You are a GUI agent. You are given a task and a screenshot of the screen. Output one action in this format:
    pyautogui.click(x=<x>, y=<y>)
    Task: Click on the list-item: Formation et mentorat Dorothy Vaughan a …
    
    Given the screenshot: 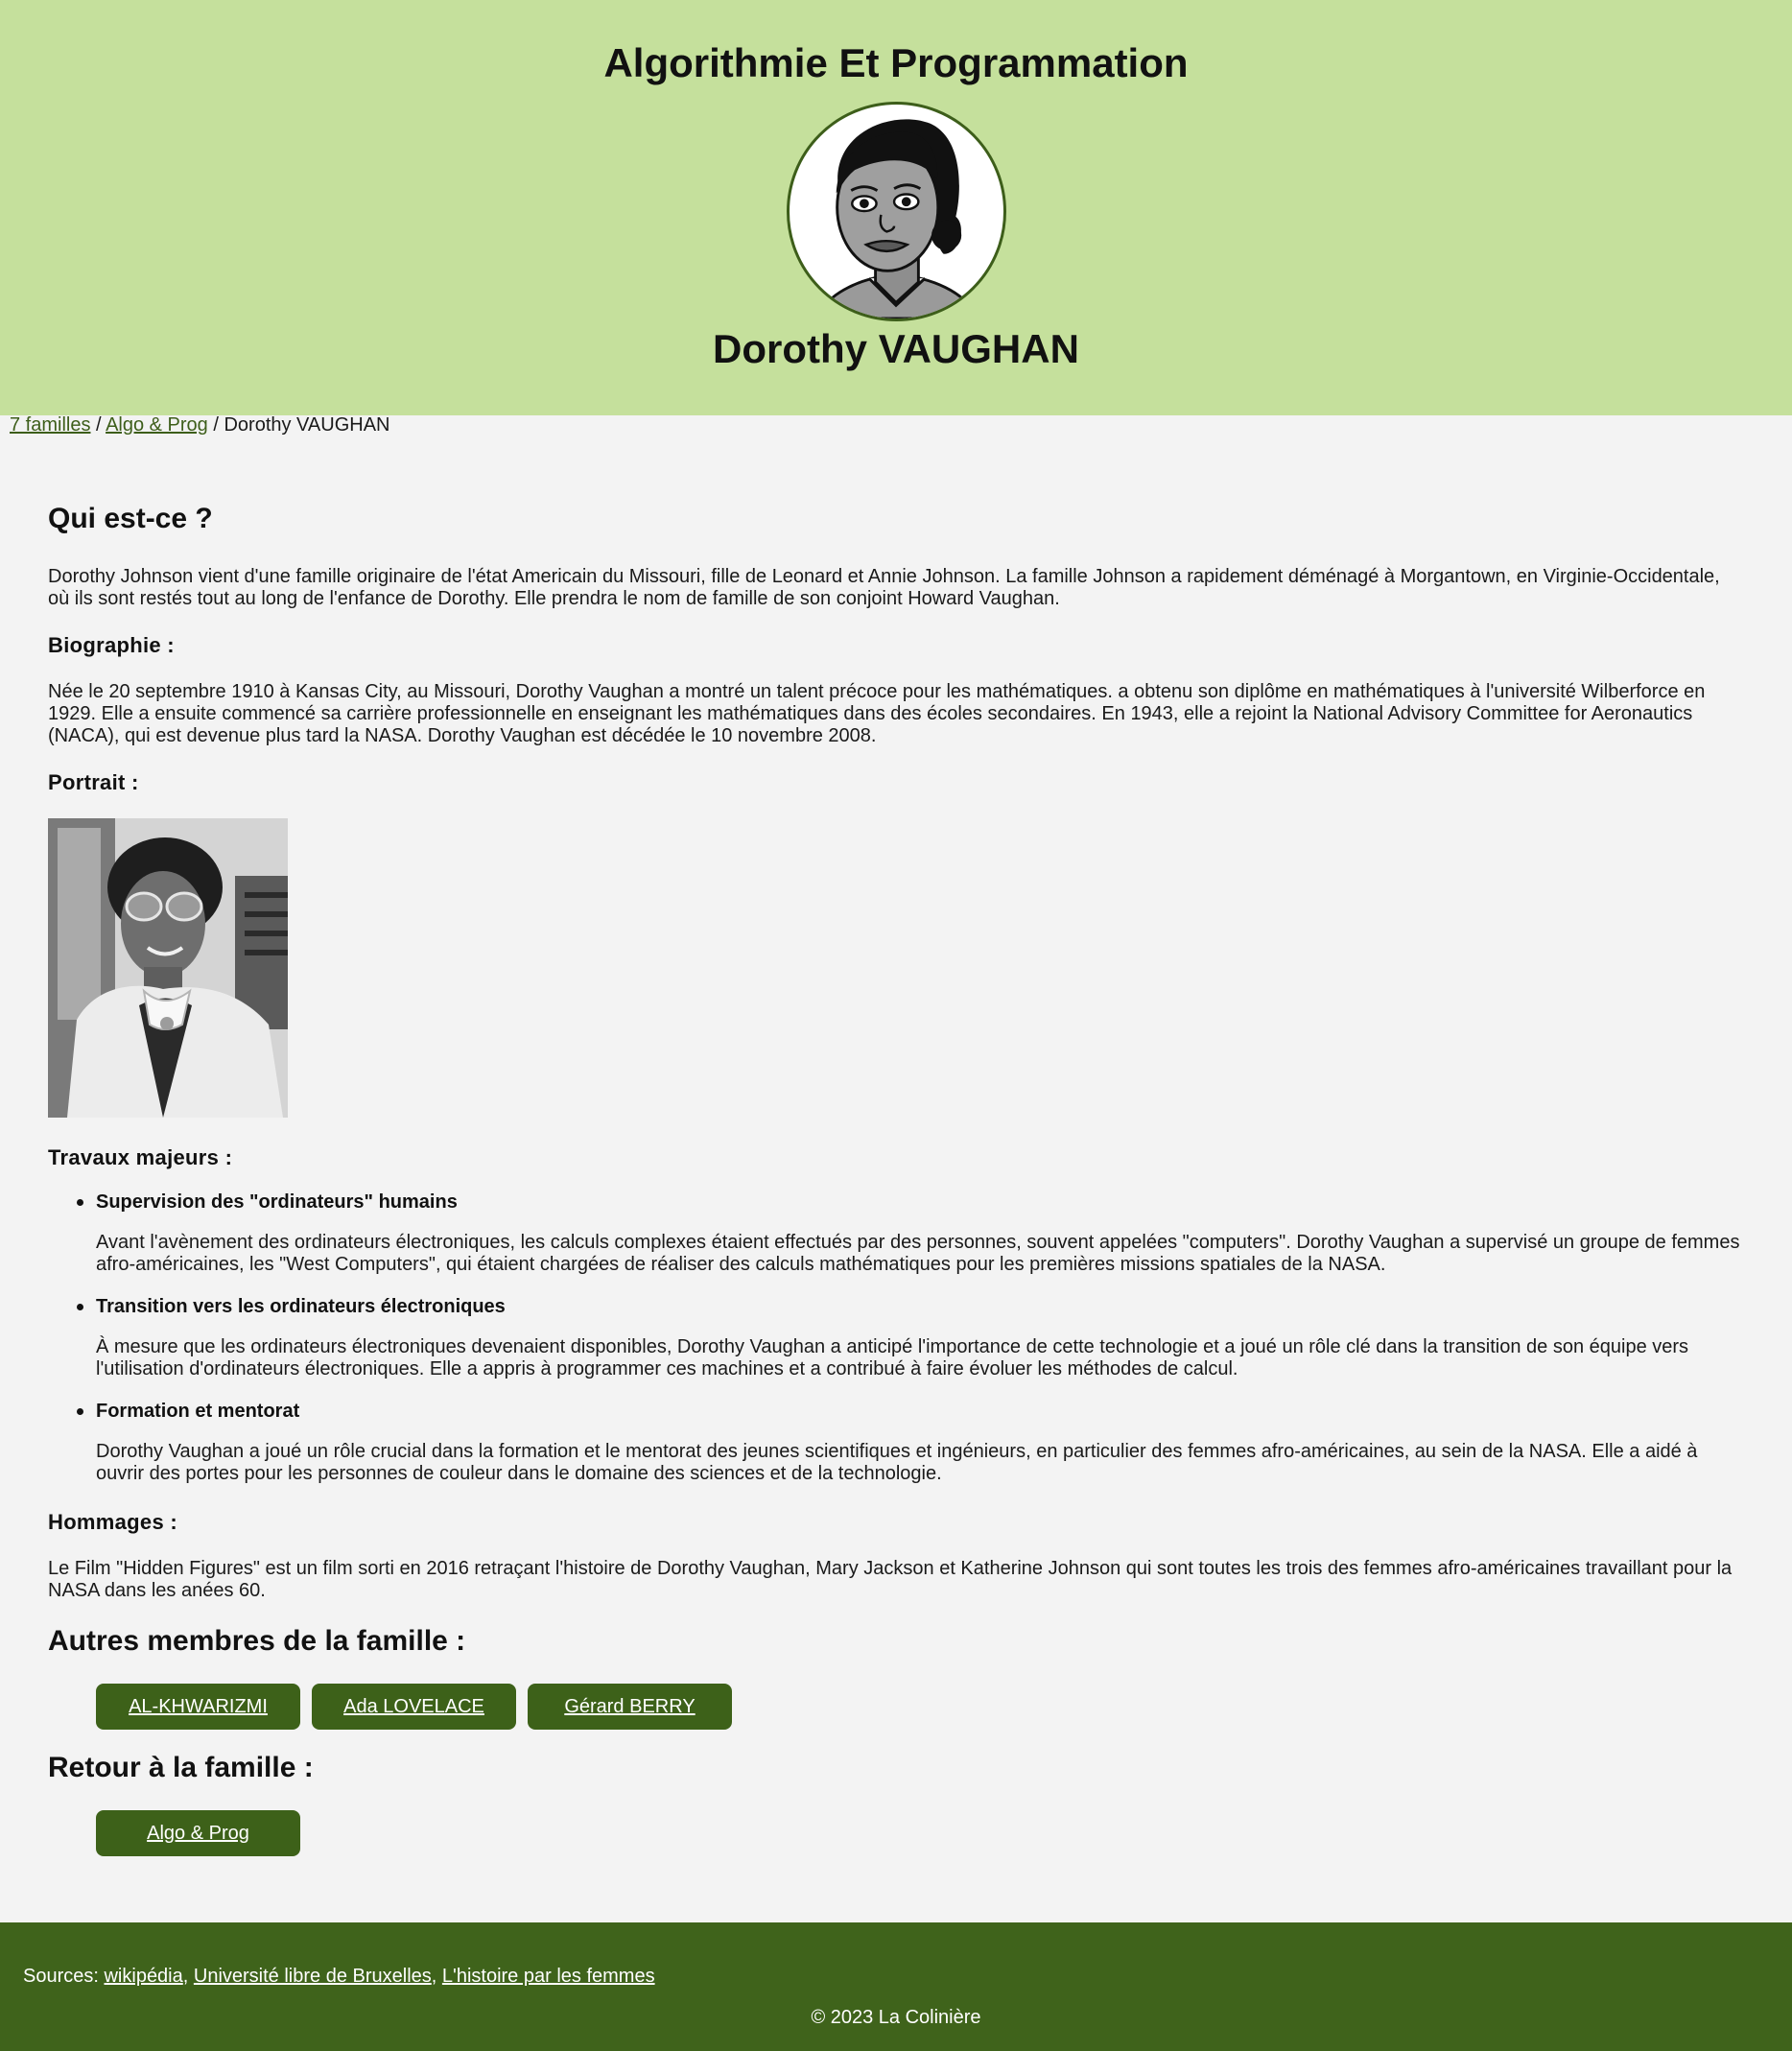 What is the action you would take?
    pyautogui.click(x=911, y=1443)
    